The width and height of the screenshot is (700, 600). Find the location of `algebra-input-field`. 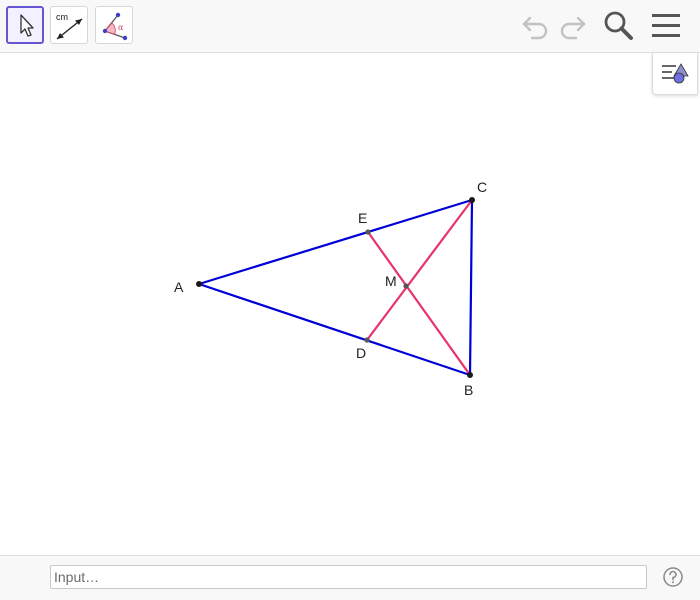

algebra-input-field is located at coordinates (348, 577).